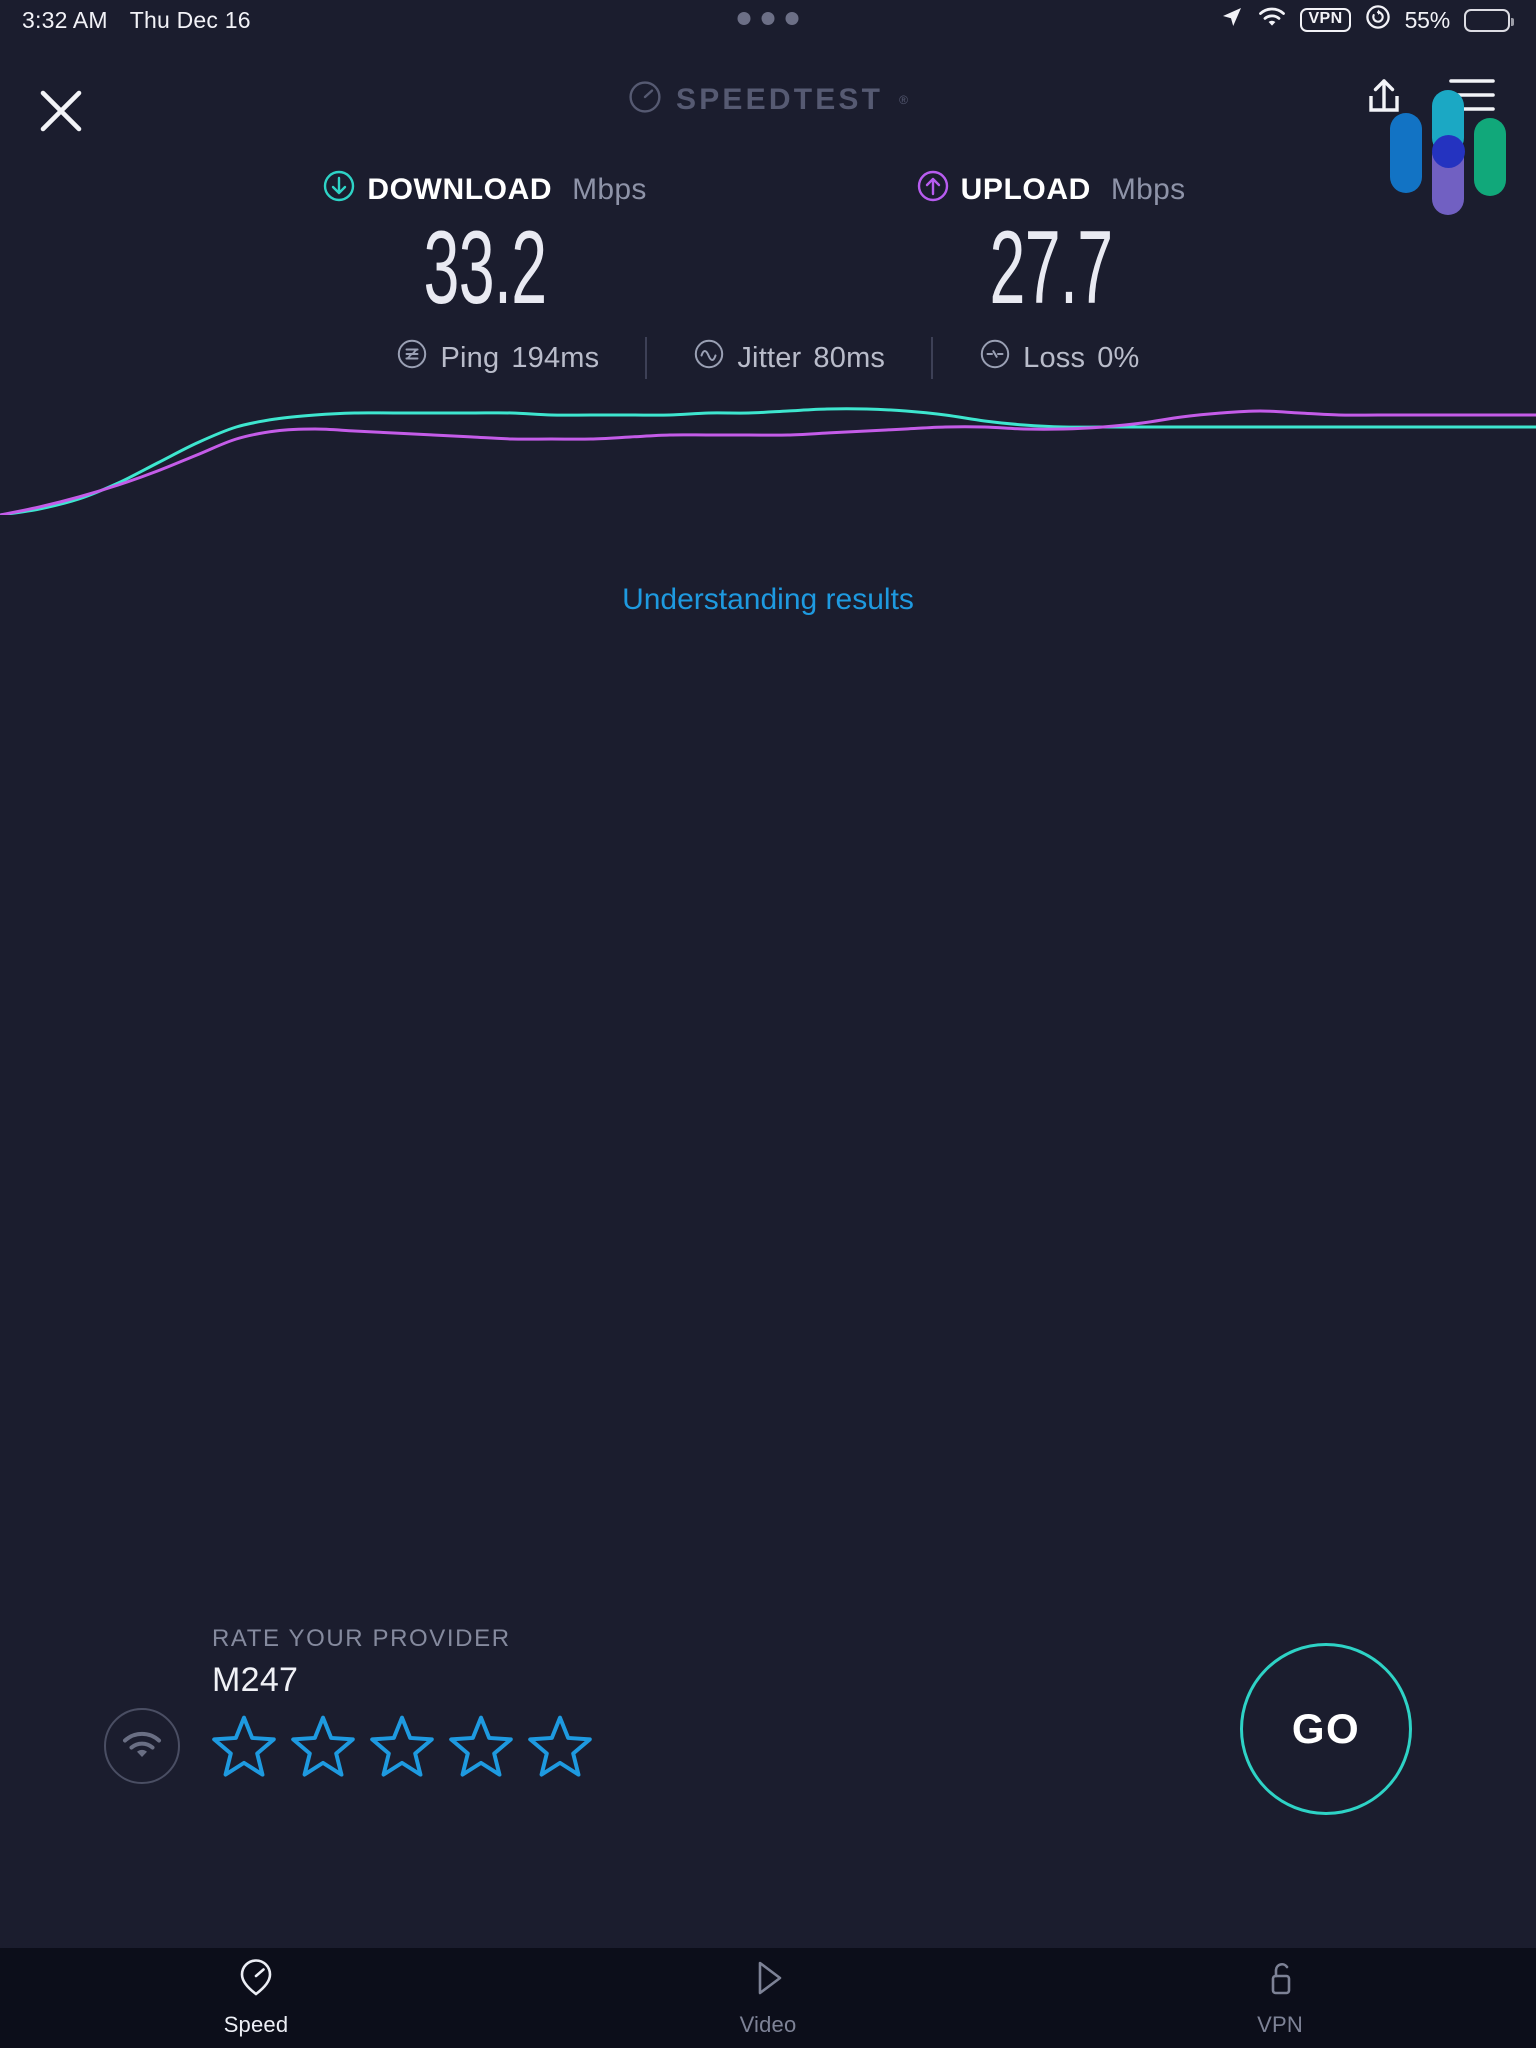 Image resolution: width=1536 pixels, height=2048 pixels. What do you see at coordinates (485, 268) in the screenshot?
I see `download-value: 33.2` at bounding box center [485, 268].